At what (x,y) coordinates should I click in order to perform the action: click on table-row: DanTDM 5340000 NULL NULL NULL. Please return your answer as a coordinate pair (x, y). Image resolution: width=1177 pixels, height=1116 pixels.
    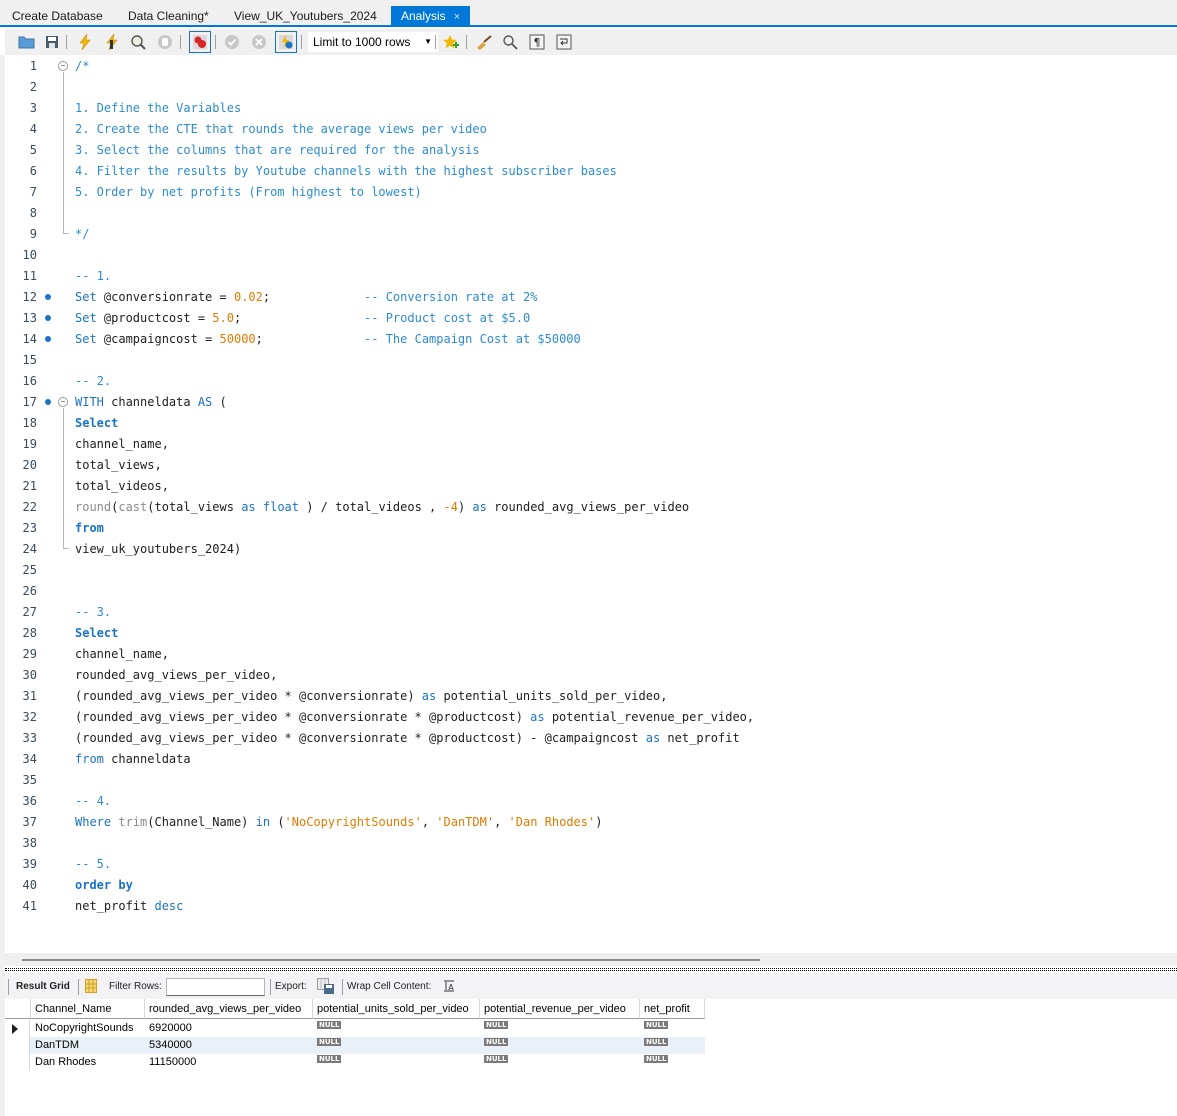
    Looking at the image, I should click on (355, 1045).